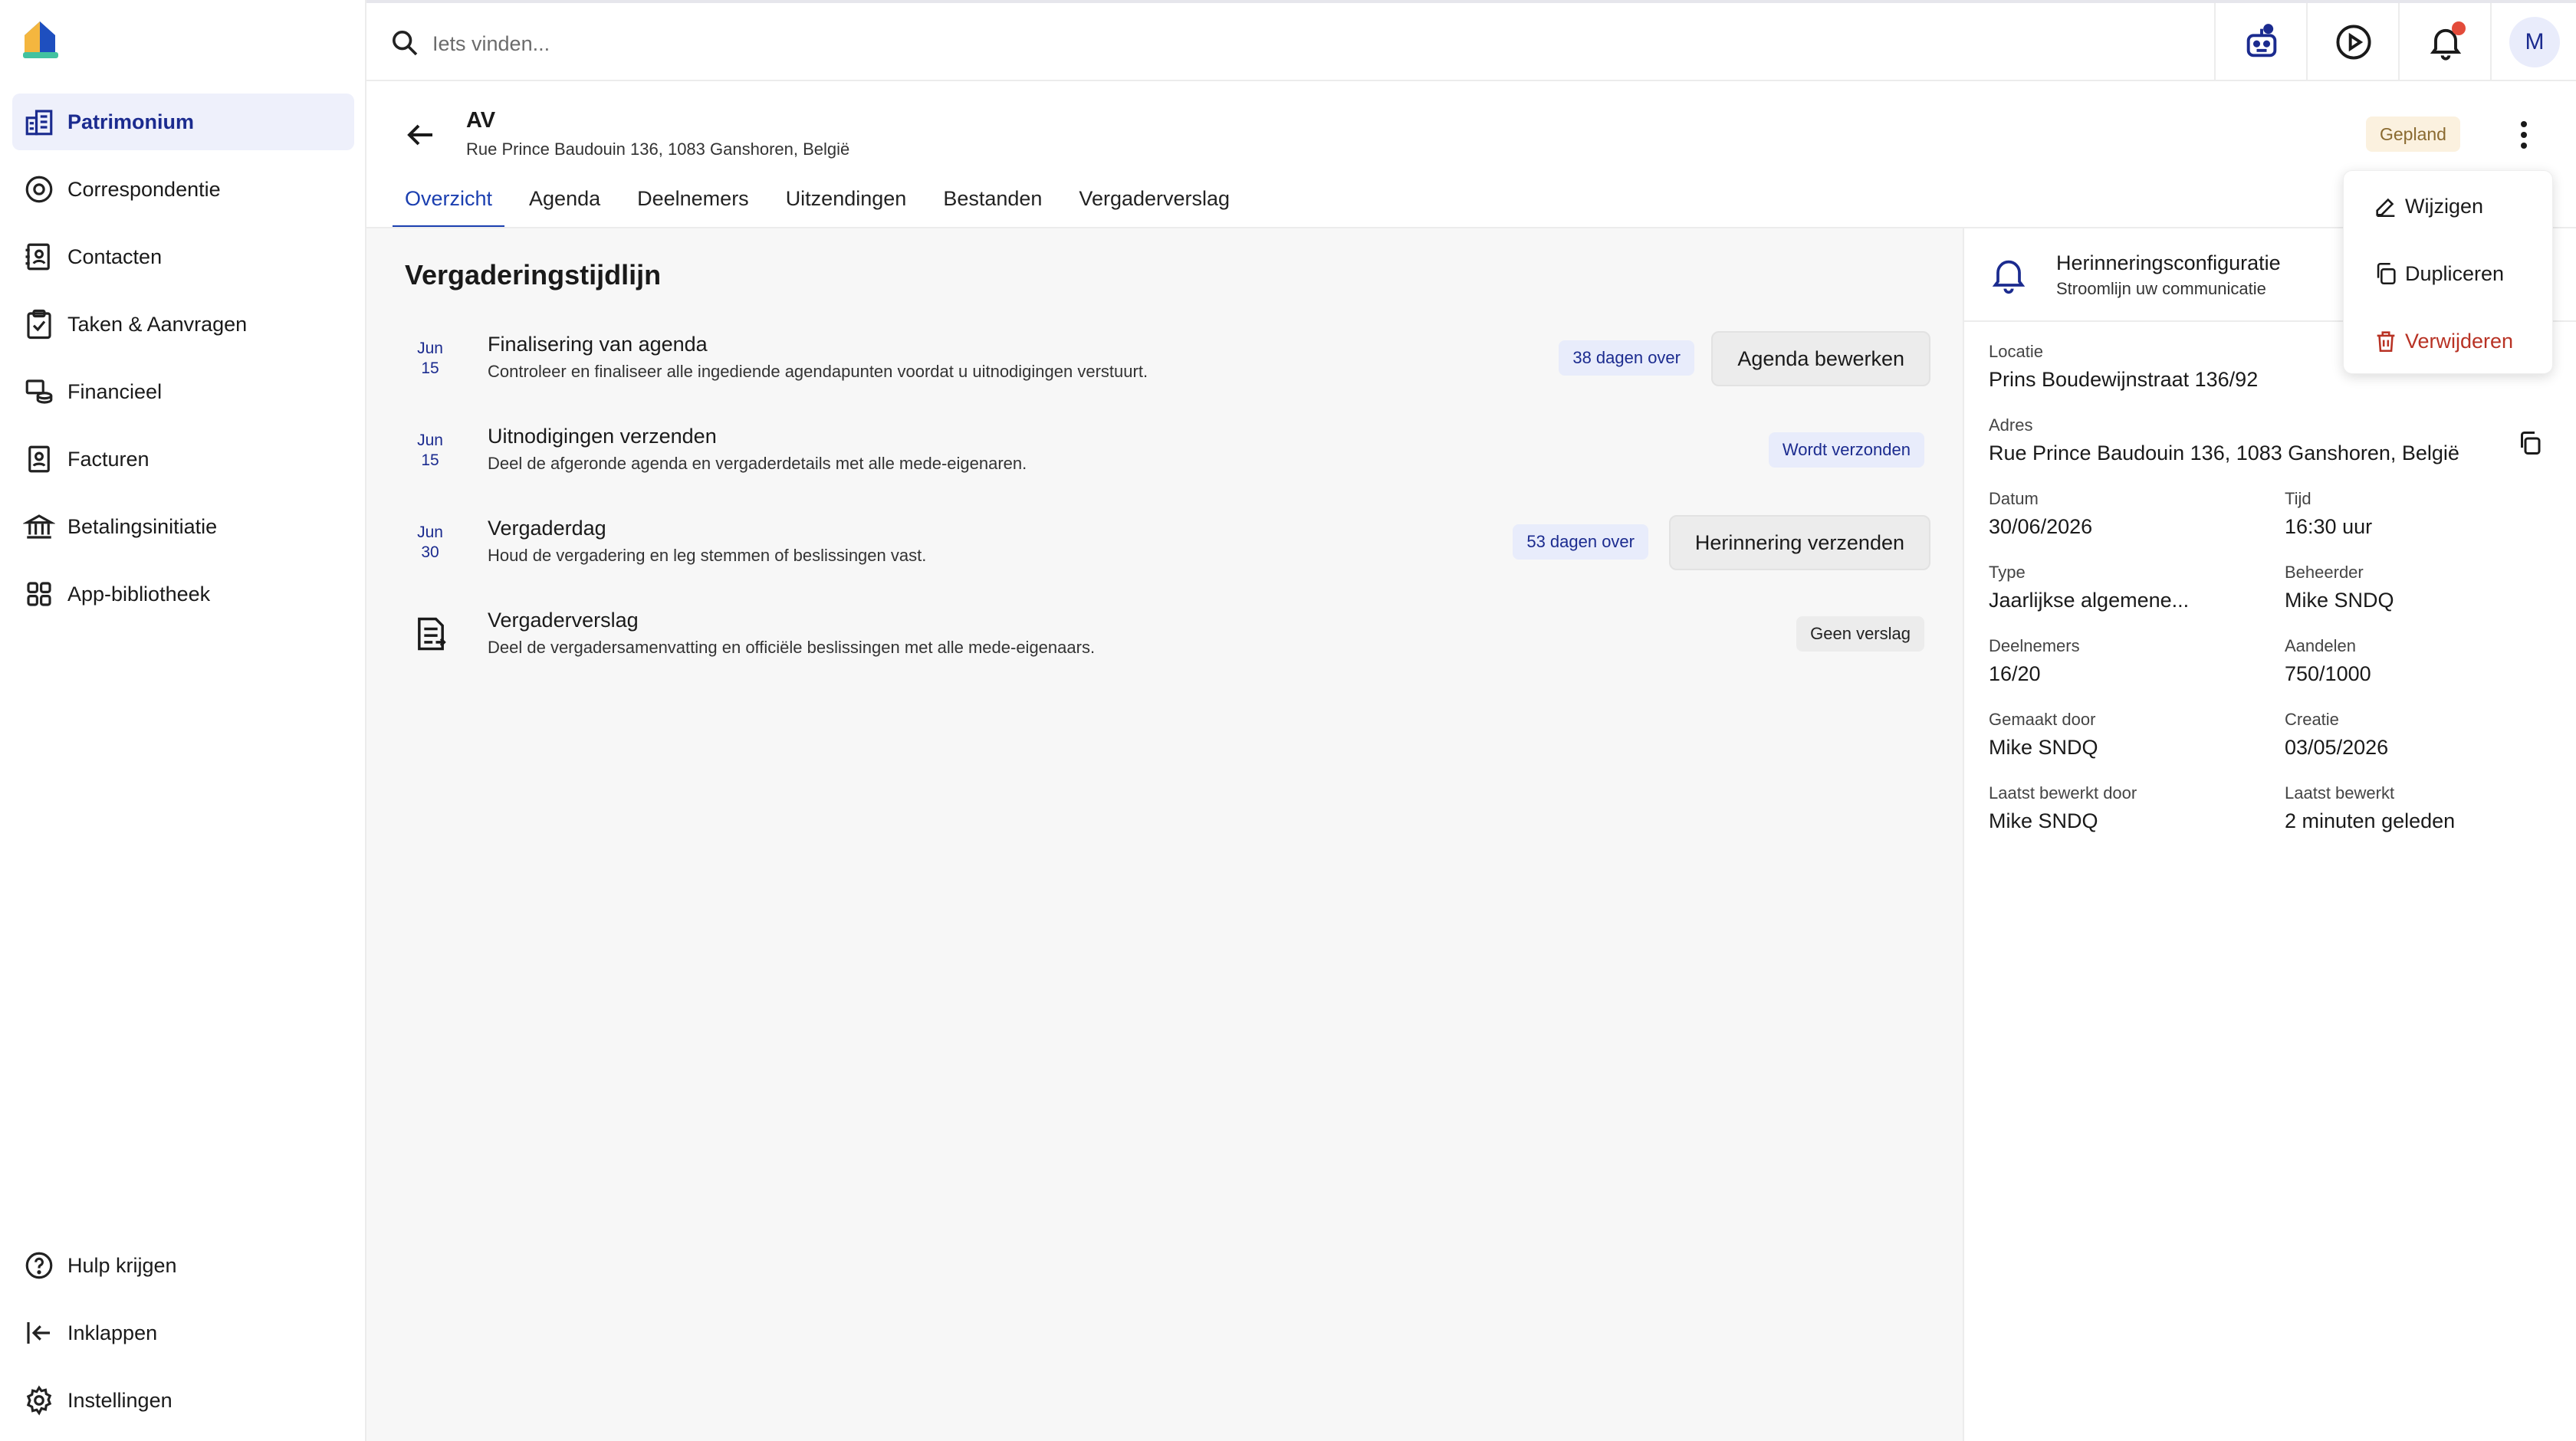 Image resolution: width=2576 pixels, height=1441 pixels. I want to click on reminder-config-title: Herinneringsconfiguratie, so click(2169, 263).